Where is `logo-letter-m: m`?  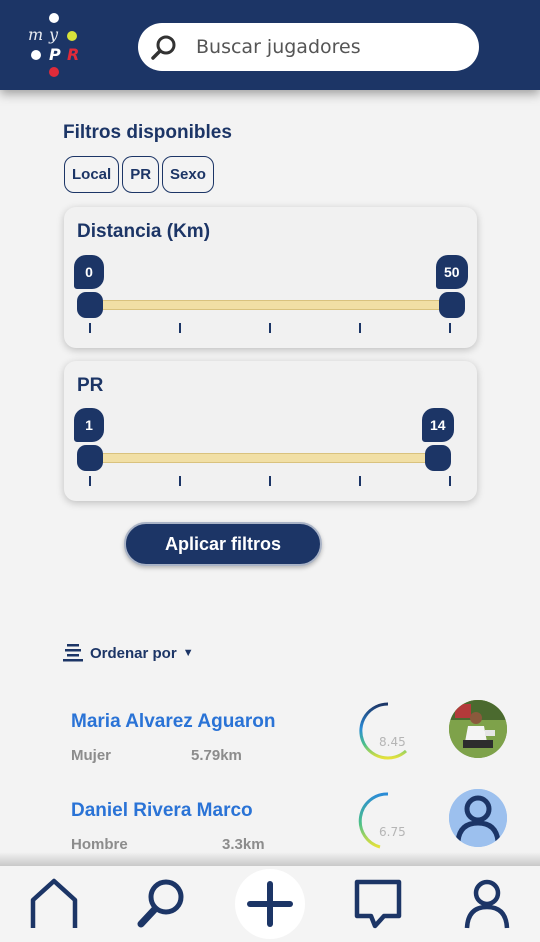 logo-letter-m: m is located at coordinates (36, 34).